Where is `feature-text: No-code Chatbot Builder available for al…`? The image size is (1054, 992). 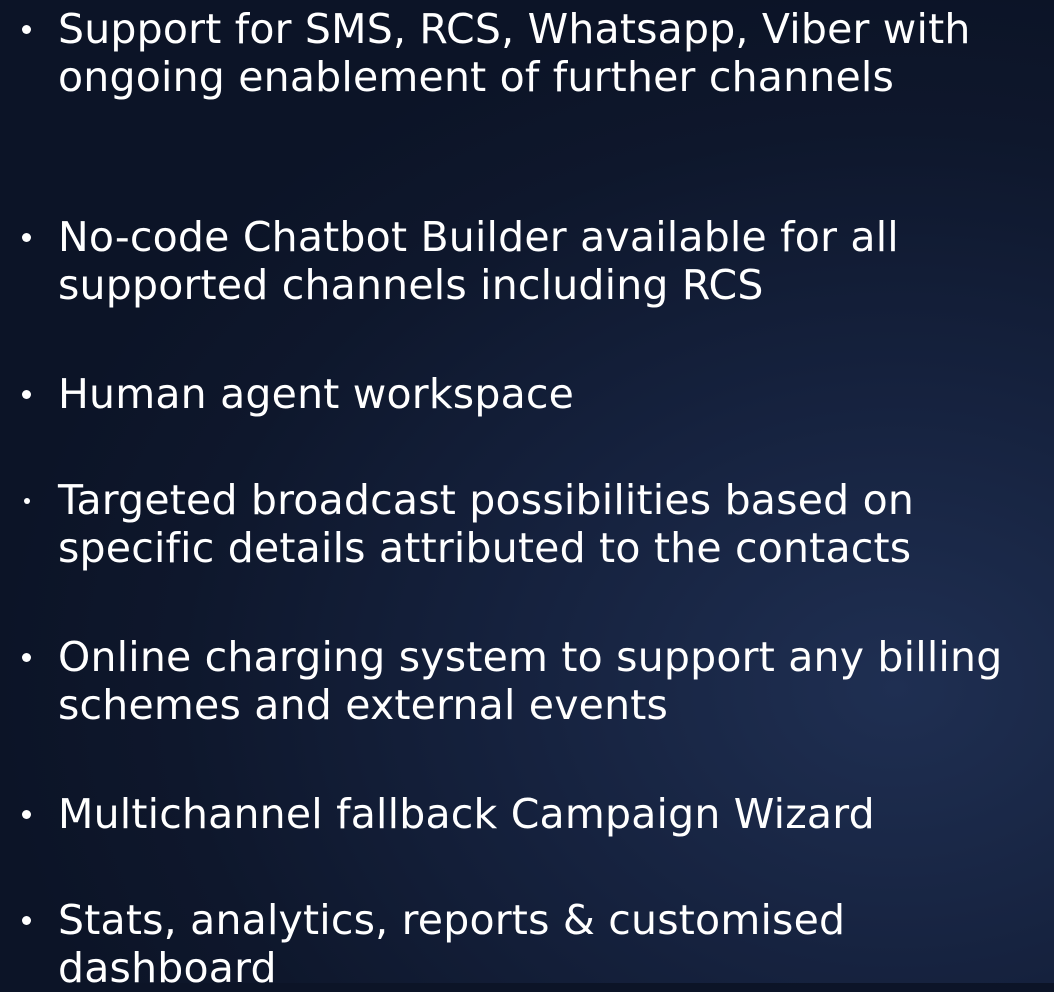 feature-text: No-code Chatbot Builder available for al… is located at coordinates (478, 261).